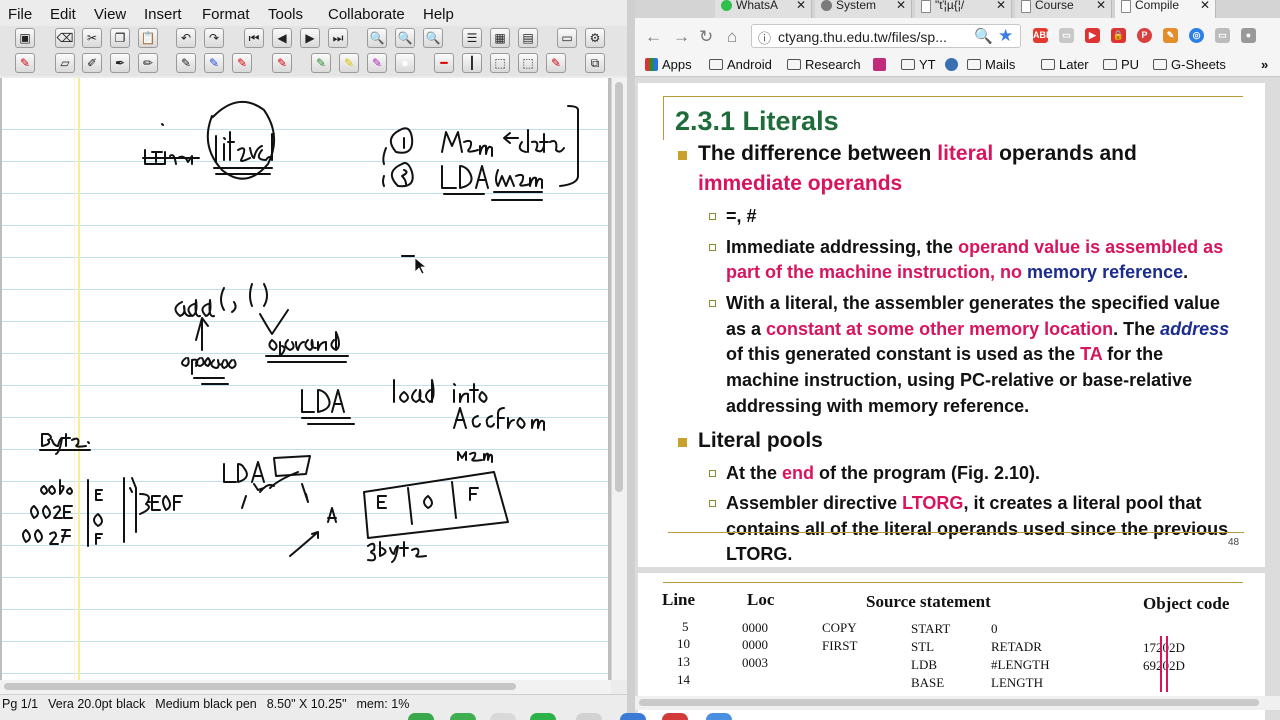 The image size is (1280, 720). What do you see at coordinates (186, 38) in the screenshot?
I see `undo-icon: ↶` at bounding box center [186, 38].